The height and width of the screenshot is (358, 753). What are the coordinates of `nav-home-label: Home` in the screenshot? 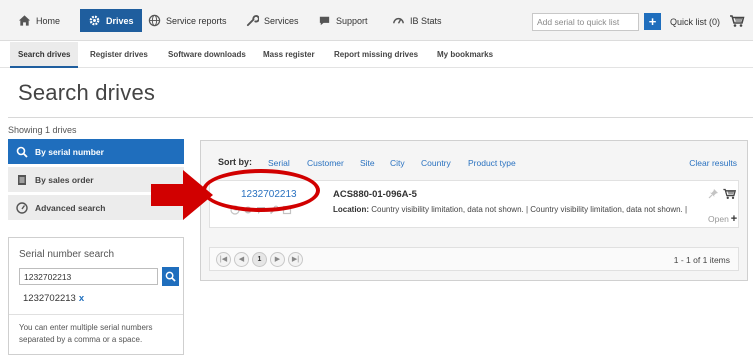 It's located at (48, 20).